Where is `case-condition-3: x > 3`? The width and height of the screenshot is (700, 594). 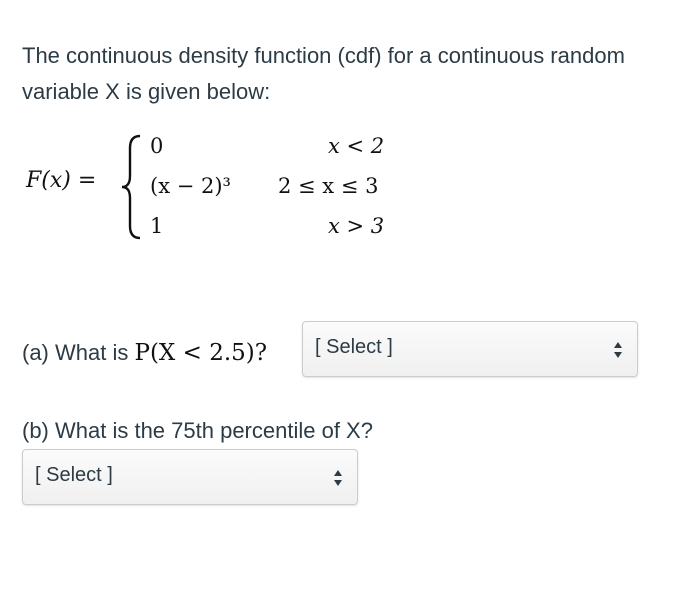
case-condition-3: x > 3 is located at coordinates (356, 226).